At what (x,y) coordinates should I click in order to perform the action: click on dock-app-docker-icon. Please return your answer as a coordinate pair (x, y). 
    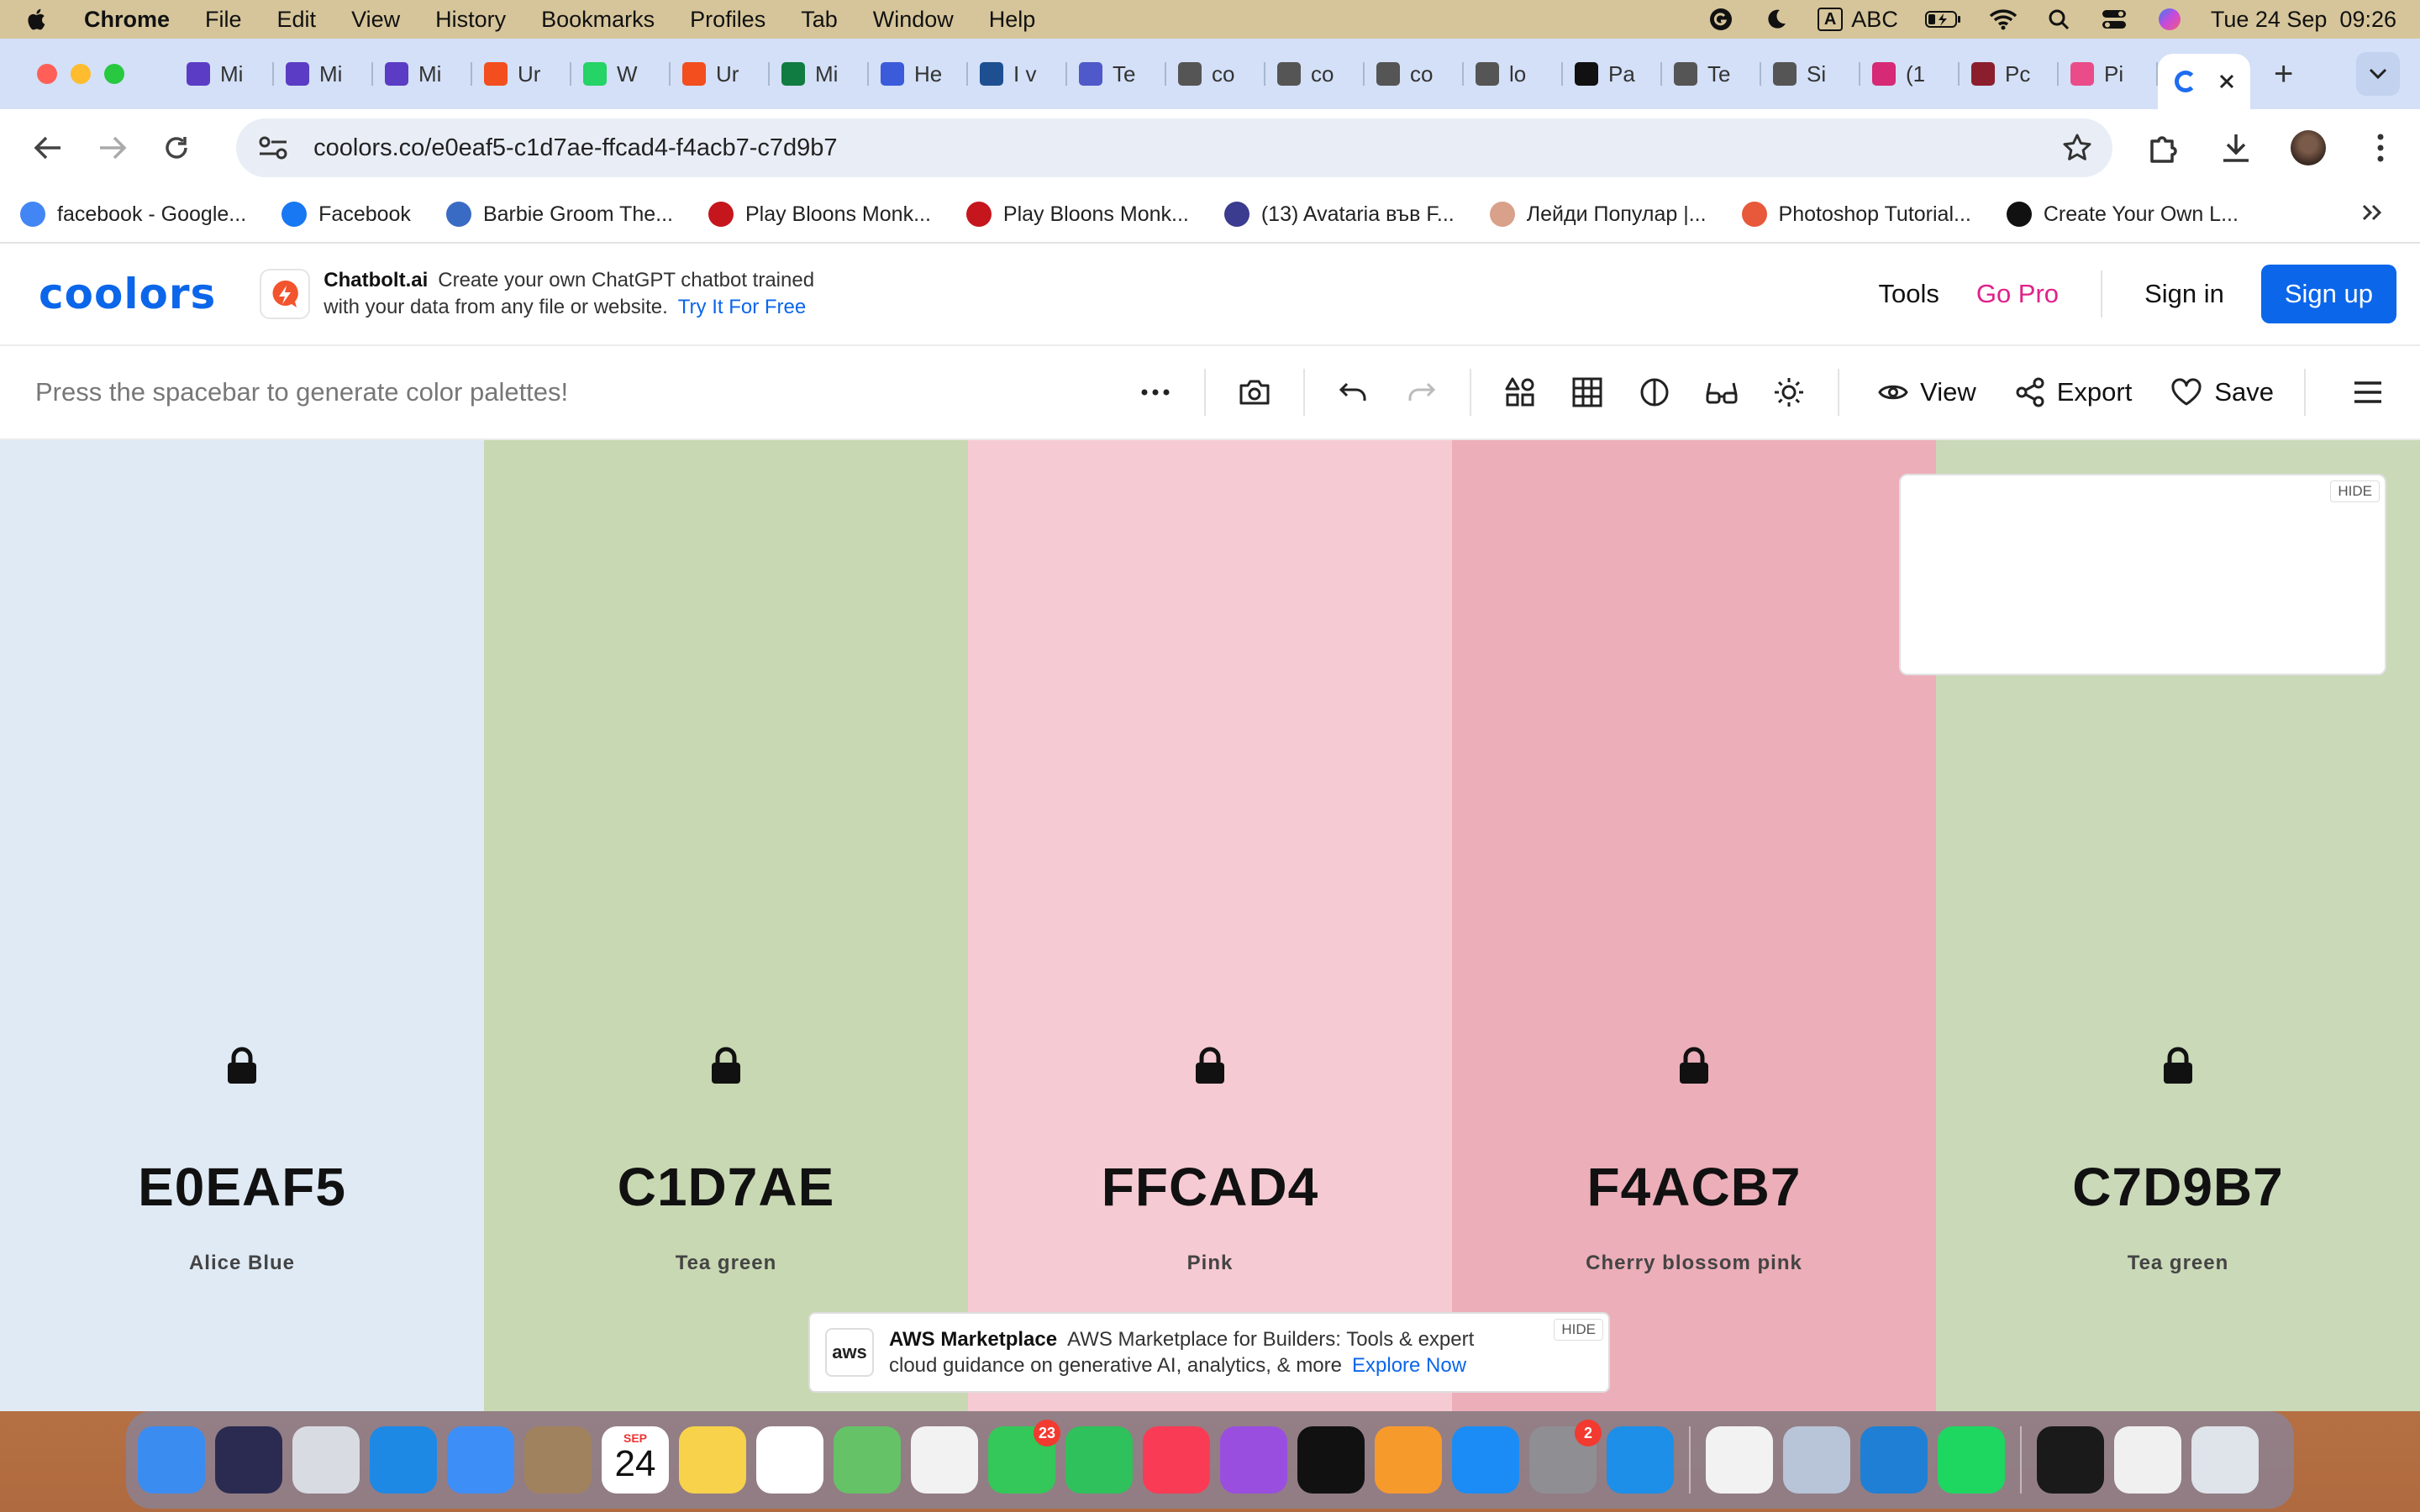
    Looking at the image, I should click on (1640, 1460).